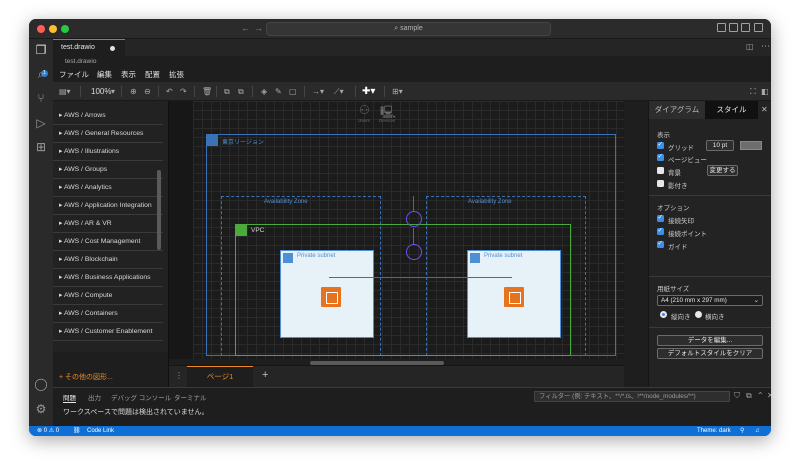  What do you see at coordinates (207, 91) in the screenshot?
I see `delete-icon: 🗑` at bounding box center [207, 91].